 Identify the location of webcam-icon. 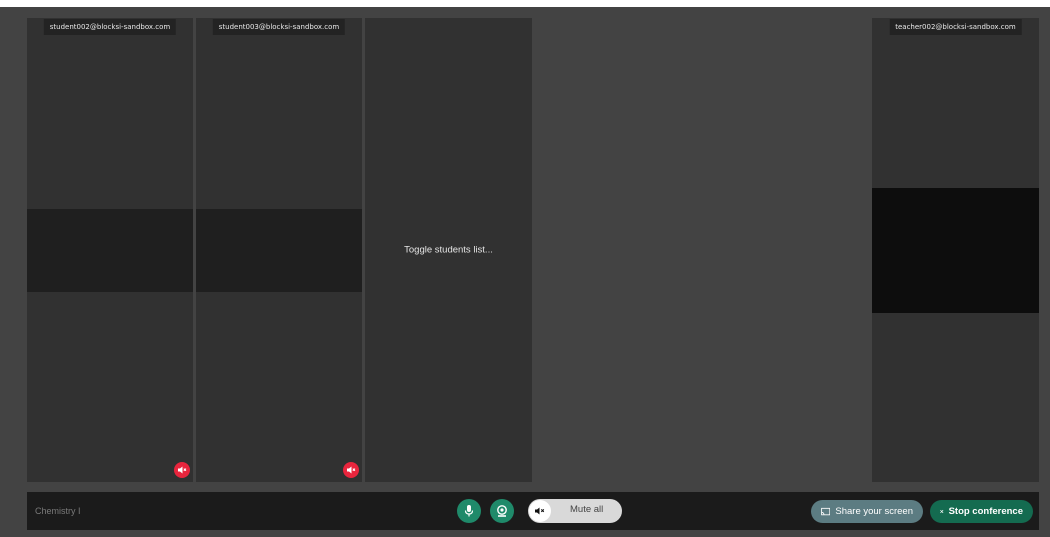
(502, 511).